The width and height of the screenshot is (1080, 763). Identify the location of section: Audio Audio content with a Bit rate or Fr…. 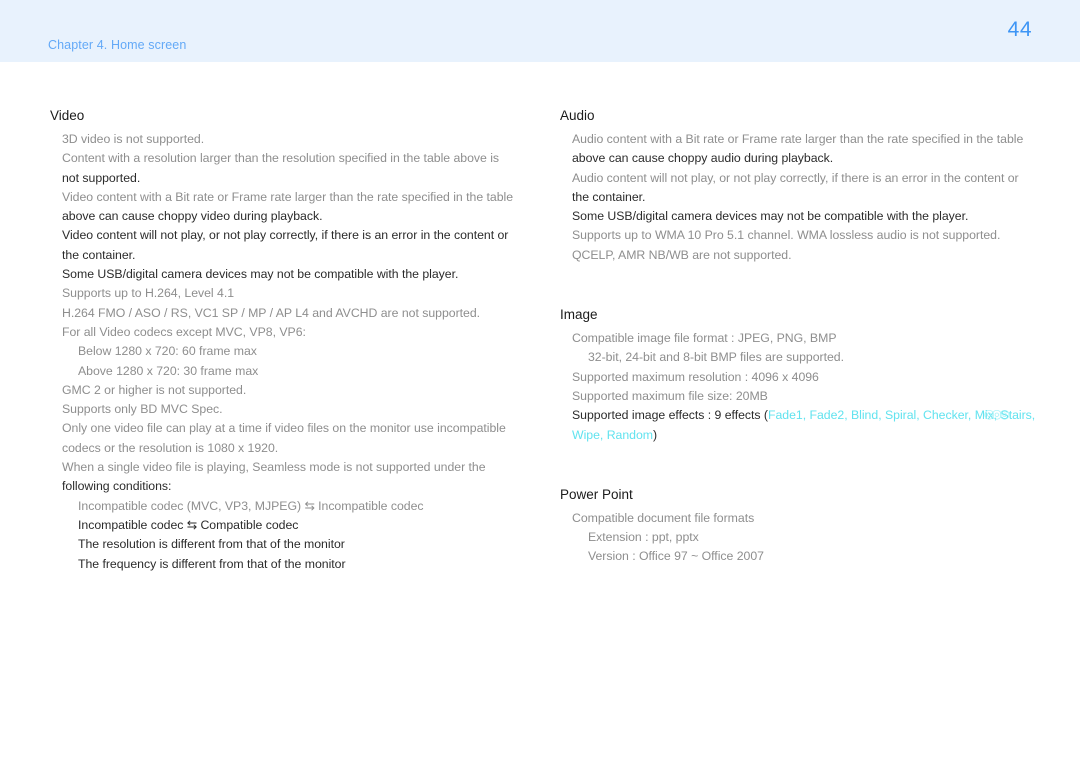
(805, 163).